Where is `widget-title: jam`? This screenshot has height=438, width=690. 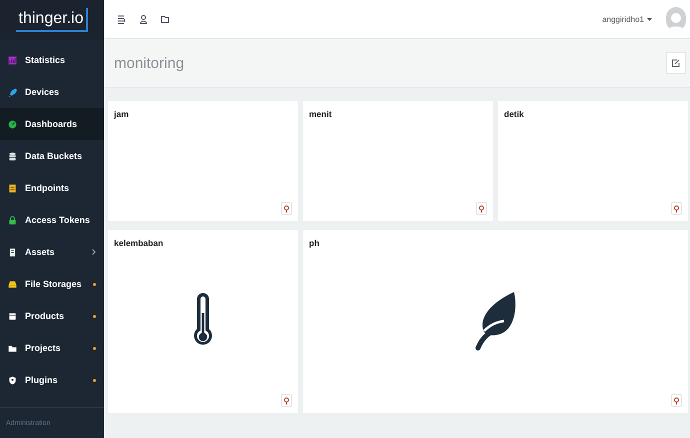
widget-title: jam is located at coordinates (121, 114).